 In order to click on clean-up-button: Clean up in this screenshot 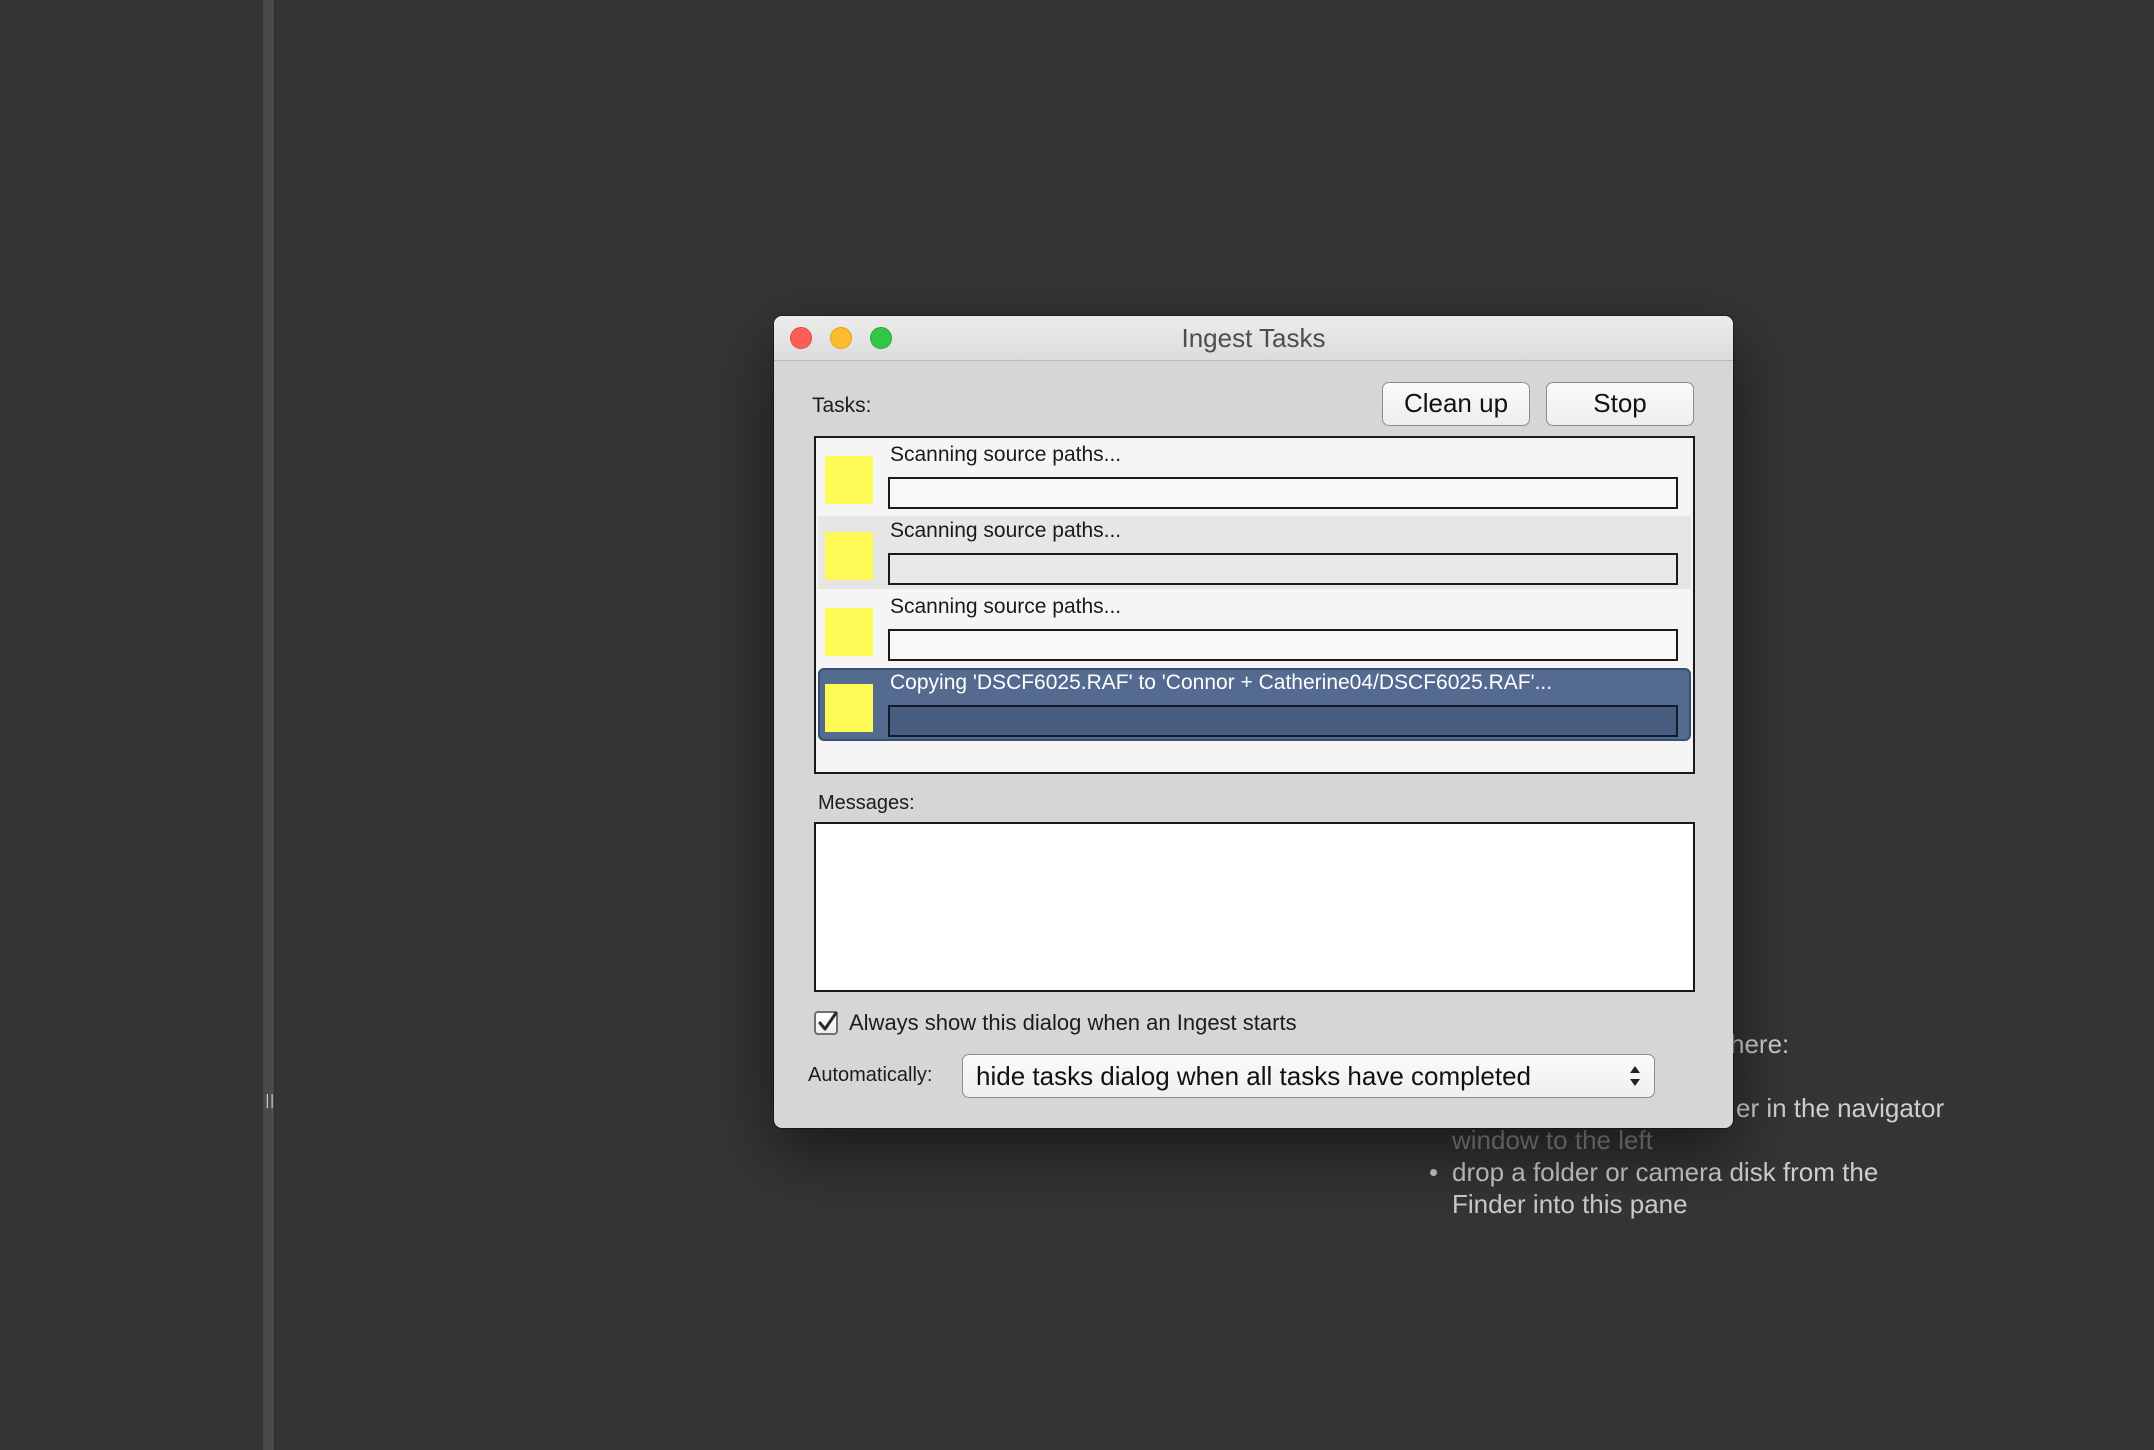, I will do `click(1456, 404)`.